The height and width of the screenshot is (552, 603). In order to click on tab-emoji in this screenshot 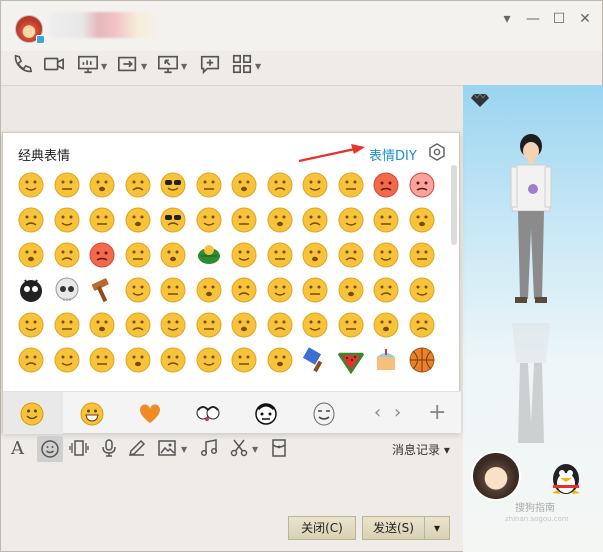, I will do `click(93, 413)`.